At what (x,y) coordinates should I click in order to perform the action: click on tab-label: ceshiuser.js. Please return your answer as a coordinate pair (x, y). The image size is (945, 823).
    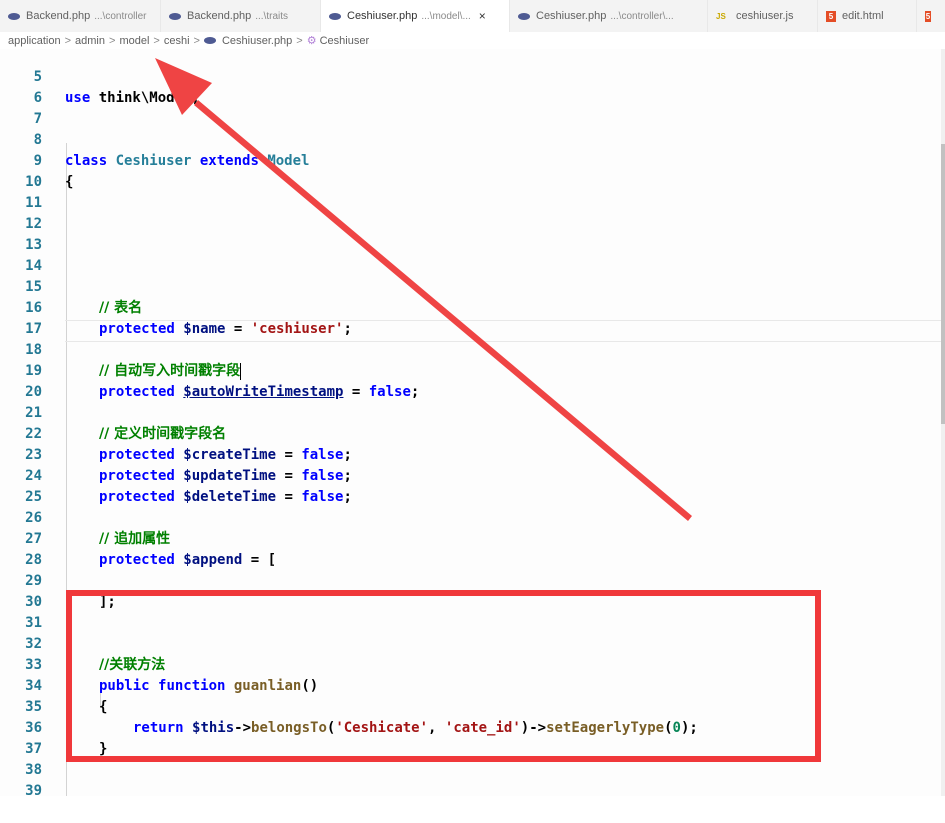
    Looking at the image, I should click on (765, 16).